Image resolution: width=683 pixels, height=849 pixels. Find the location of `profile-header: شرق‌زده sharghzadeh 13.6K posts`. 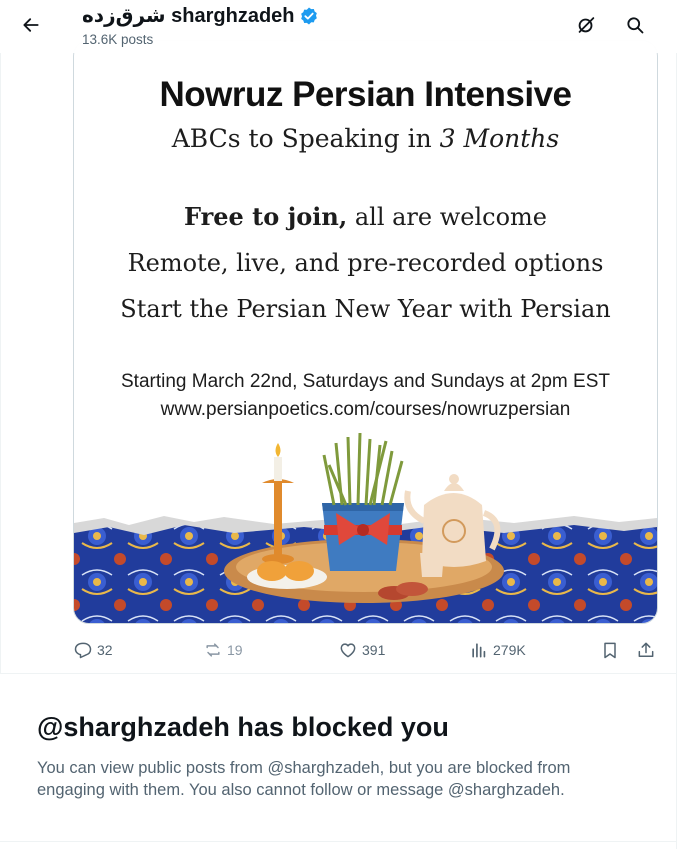

profile-header: شرق‌زده sharghzadeh 13.6K posts is located at coordinates (341, 26).